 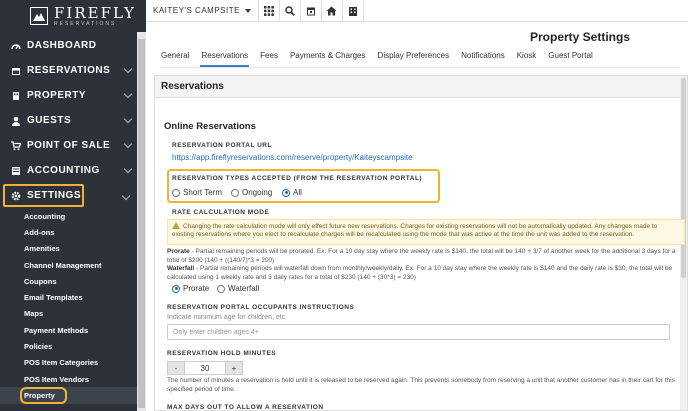 I want to click on subnav-pos-item-categories: POS Item Categories, so click(x=68, y=363).